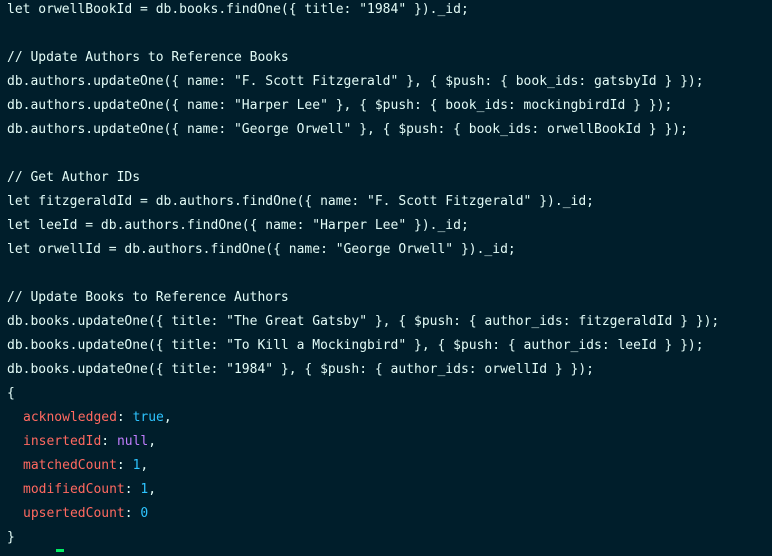 The height and width of the screenshot is (556, 772). What do you see at coordinates (148, 297) in the screenshot?
I see `code-comment: // Update Books to Reference Authors` at bounding box center [148, 297].